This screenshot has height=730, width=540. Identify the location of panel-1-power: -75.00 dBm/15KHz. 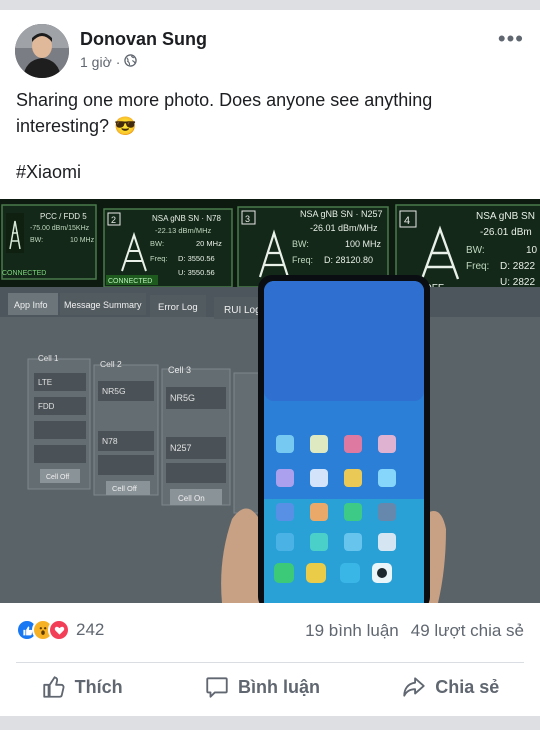
(60, 228).